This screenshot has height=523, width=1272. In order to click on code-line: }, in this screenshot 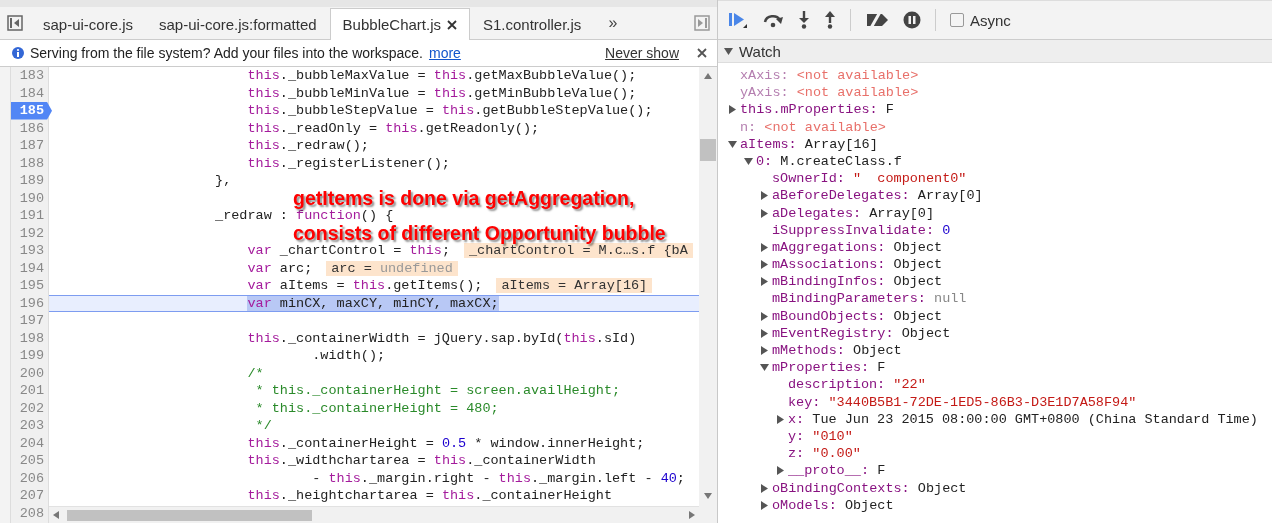, I will do `click(223, 181)`.